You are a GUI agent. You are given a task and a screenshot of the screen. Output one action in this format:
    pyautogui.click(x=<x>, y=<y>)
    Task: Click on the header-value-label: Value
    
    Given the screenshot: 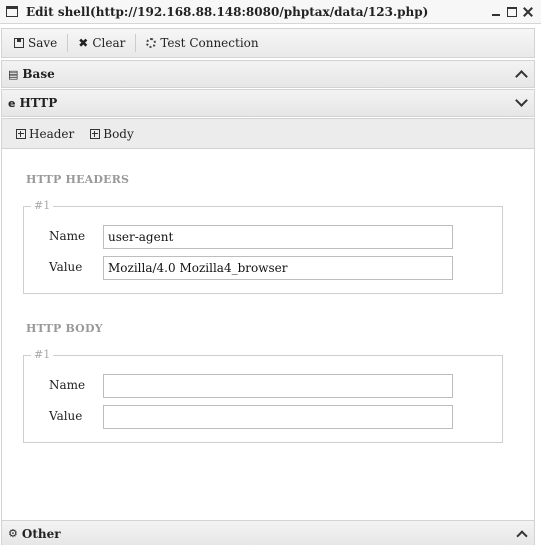 What is the action you would take?
    pyautogui.click(x=66, y=267)
    